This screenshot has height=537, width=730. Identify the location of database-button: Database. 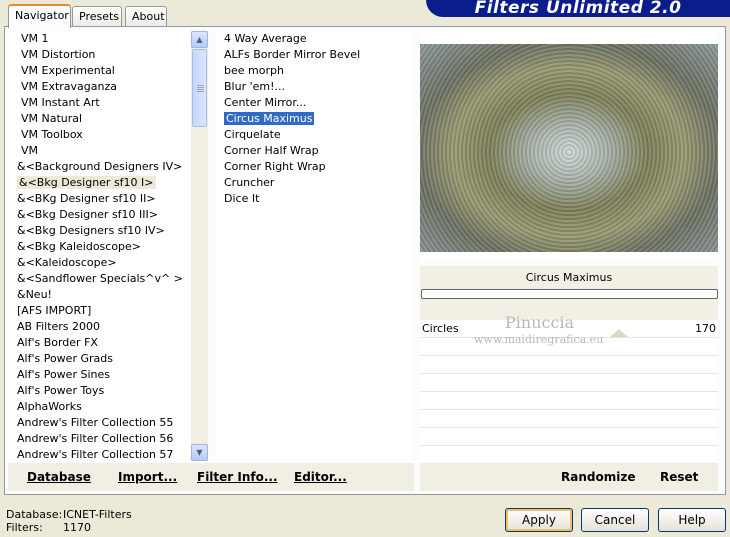
(59, 477).